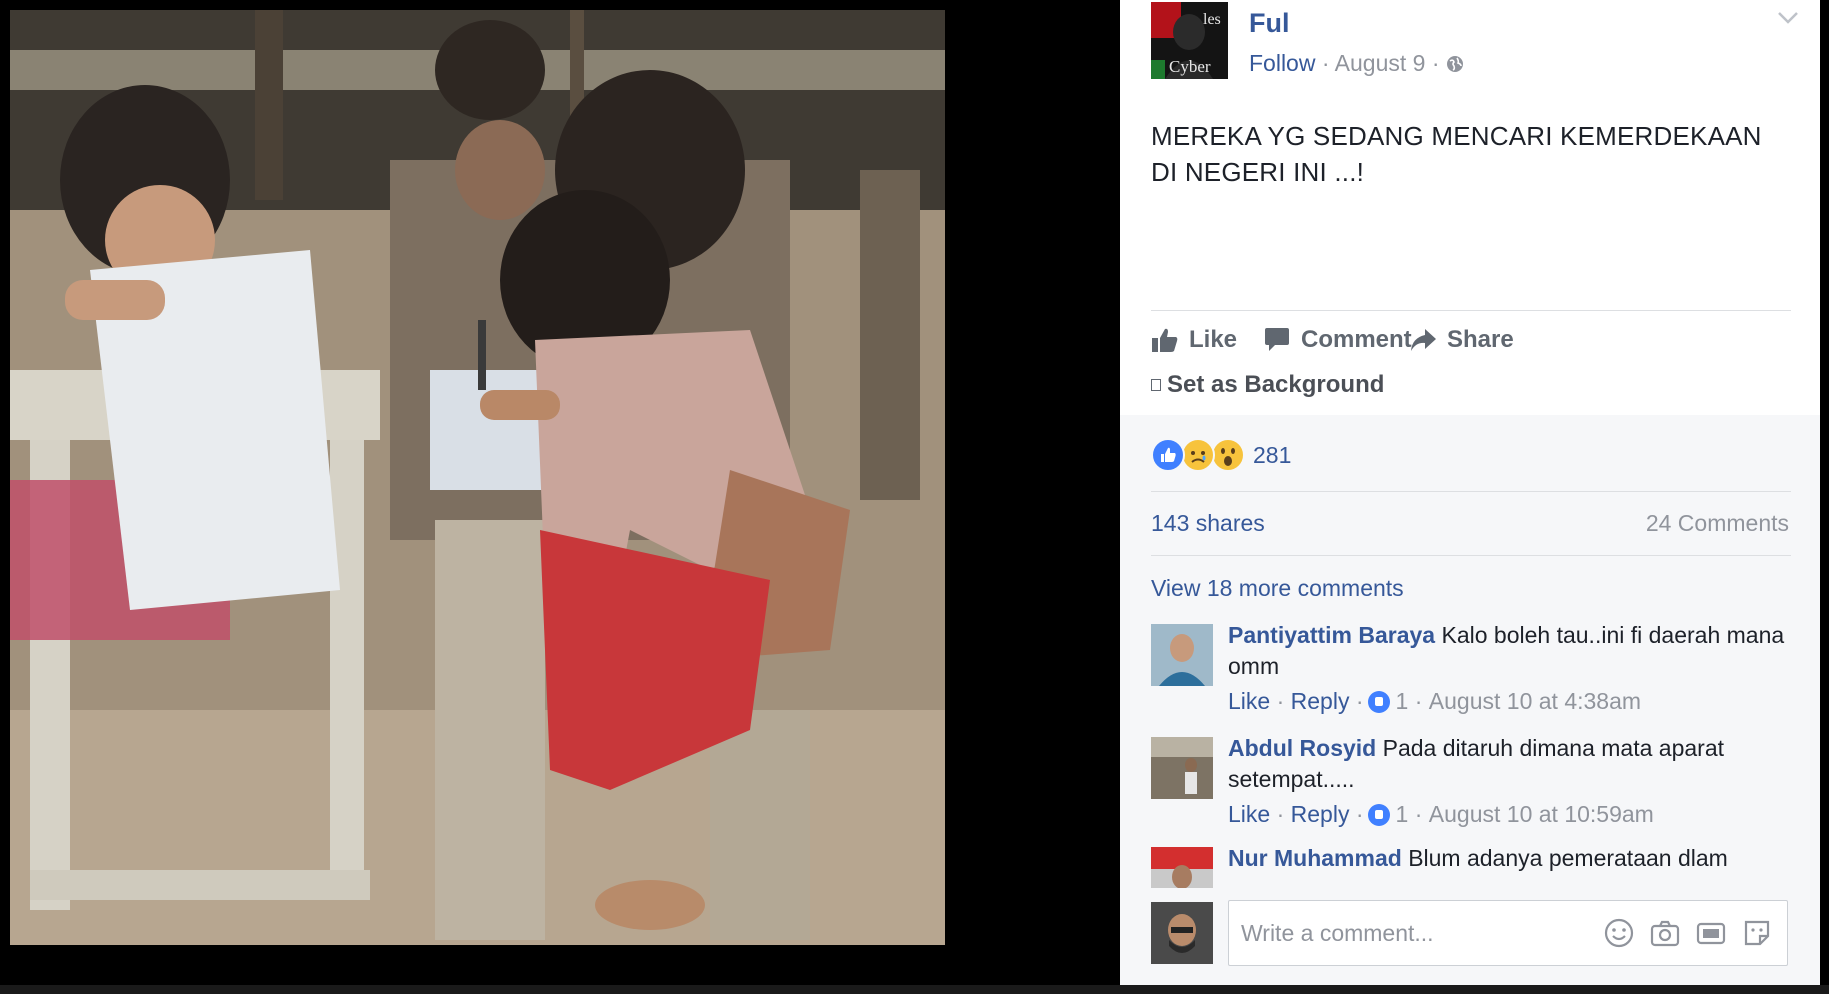 The width and height of the screenshot is (1829, 994). What do you see at coordinates (1168, 455) in the screenshot?
I see `like-reaction-icon` at bounding box center [1168, 455].